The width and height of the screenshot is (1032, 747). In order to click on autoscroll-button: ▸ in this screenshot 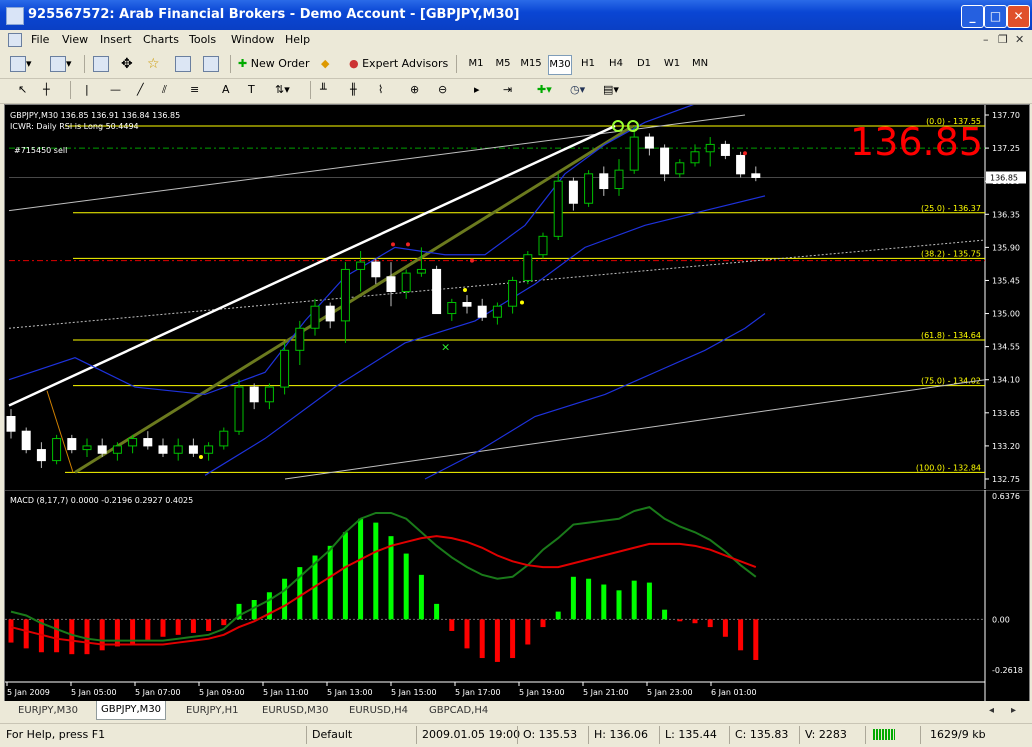, I will do `click(477, 90)`.